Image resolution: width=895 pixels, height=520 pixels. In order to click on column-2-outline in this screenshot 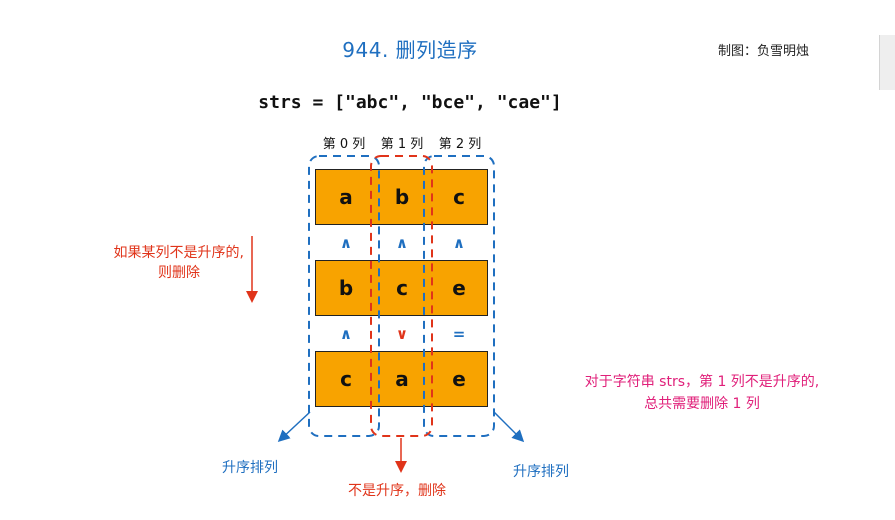, I will do `click(459, 296)`.